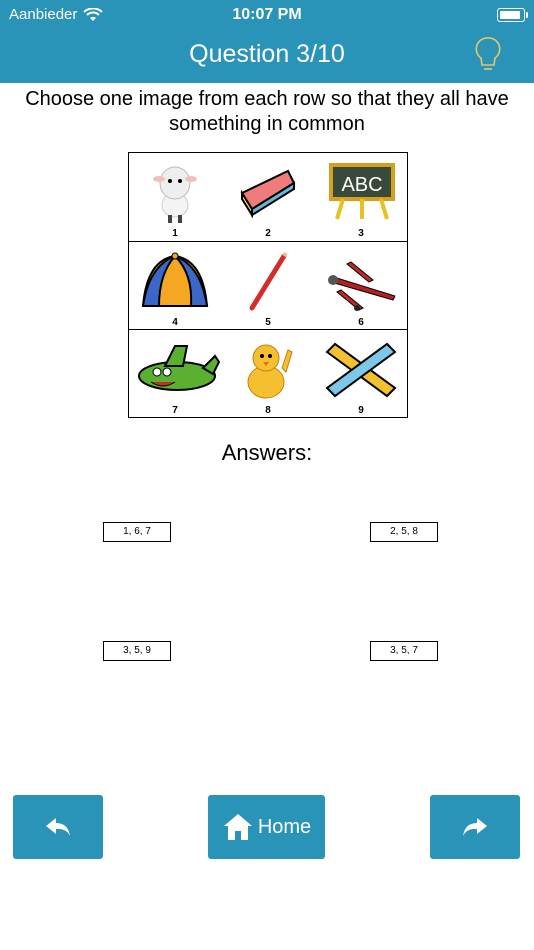 This screenshot has height=950, width=534. I want to click on cell-number: 6, so click(361, 322).